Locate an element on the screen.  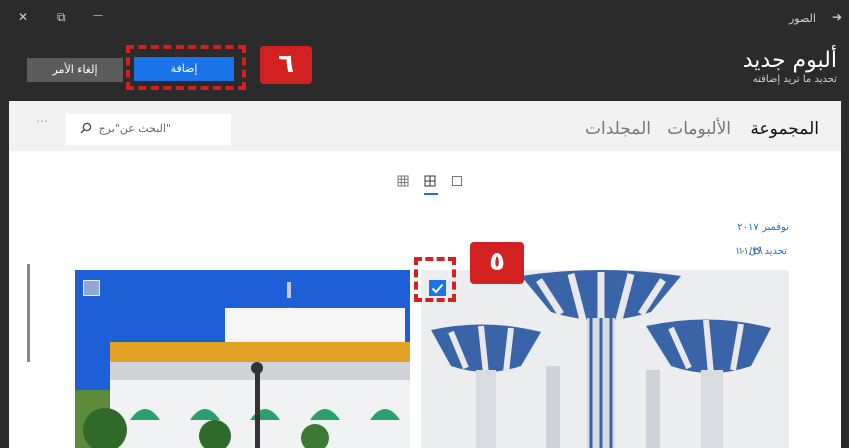
scrollbar is located at coordinates (28, 313).